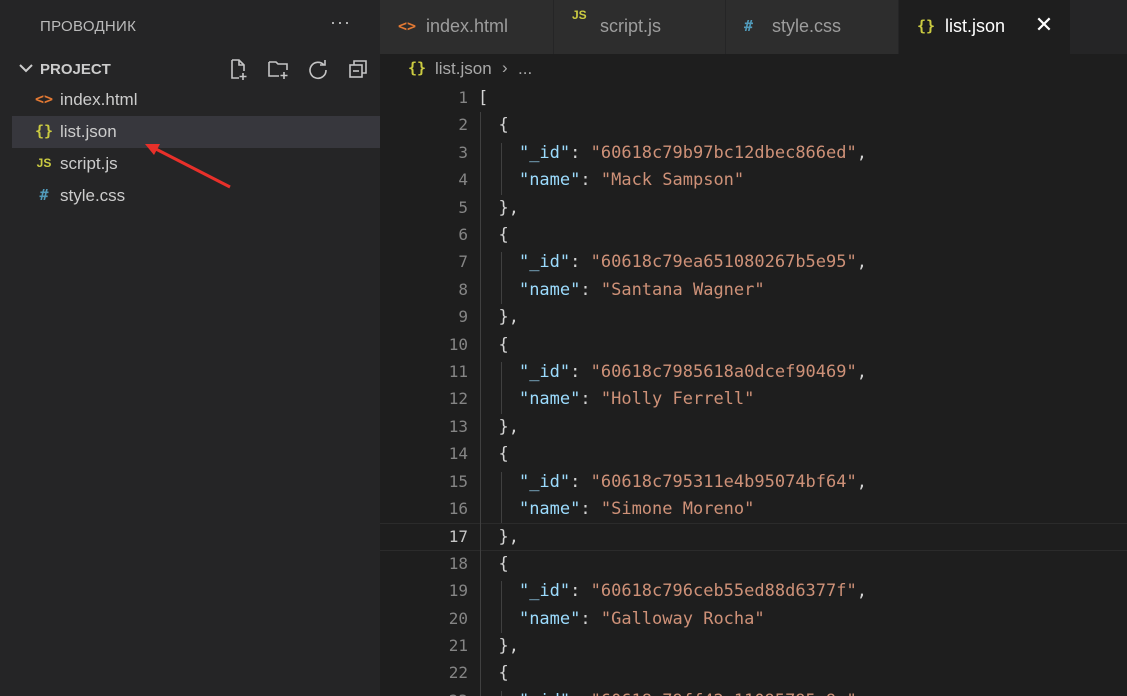  Describe the element at coordinates (753, 345) in the screenshot. I see `code-line: 10 {` at that location.